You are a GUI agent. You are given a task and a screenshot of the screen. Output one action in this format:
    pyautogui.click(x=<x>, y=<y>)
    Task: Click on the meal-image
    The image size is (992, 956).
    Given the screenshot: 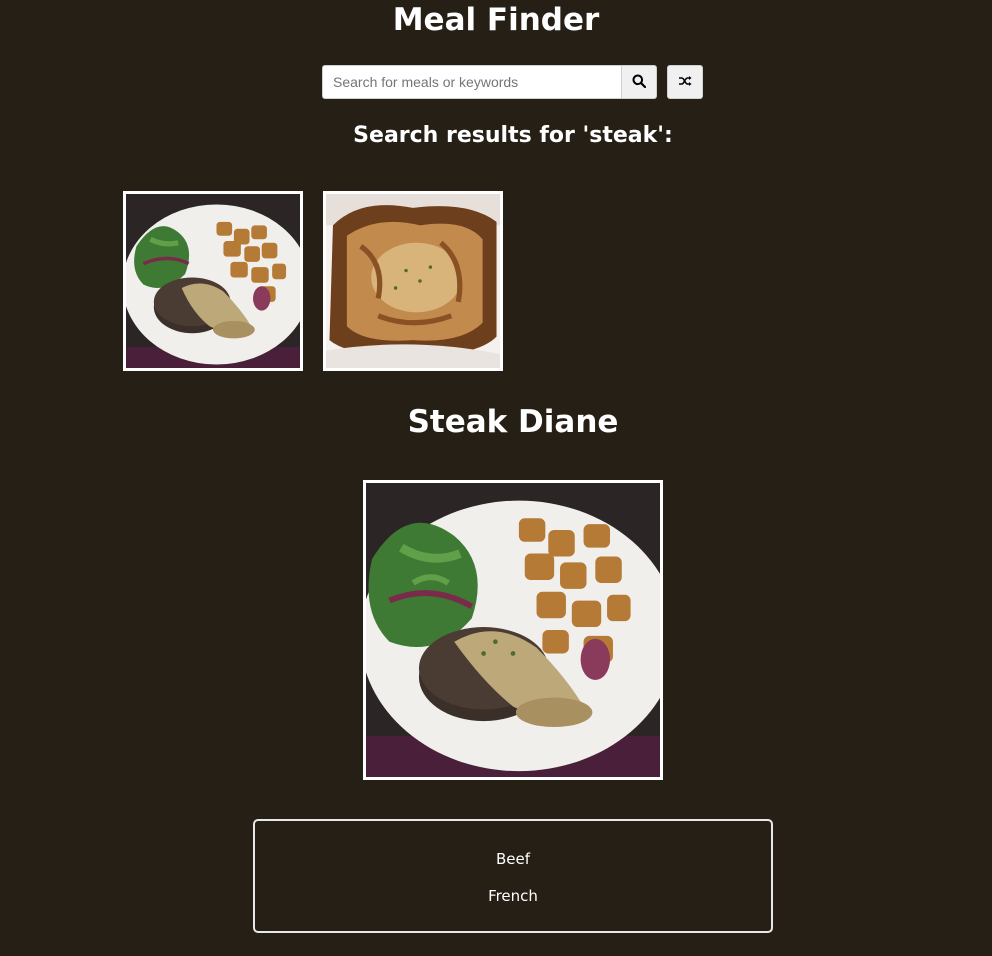 What is the action you would take?
    pyautogui.click(x=513, y=630)
    